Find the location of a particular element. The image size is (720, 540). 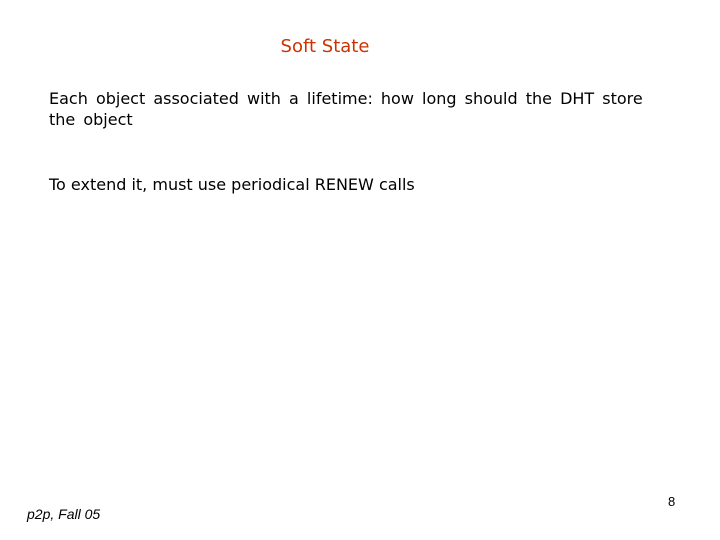

footer-course: p2p, Fall 05 is located at coordinates (64, 514).